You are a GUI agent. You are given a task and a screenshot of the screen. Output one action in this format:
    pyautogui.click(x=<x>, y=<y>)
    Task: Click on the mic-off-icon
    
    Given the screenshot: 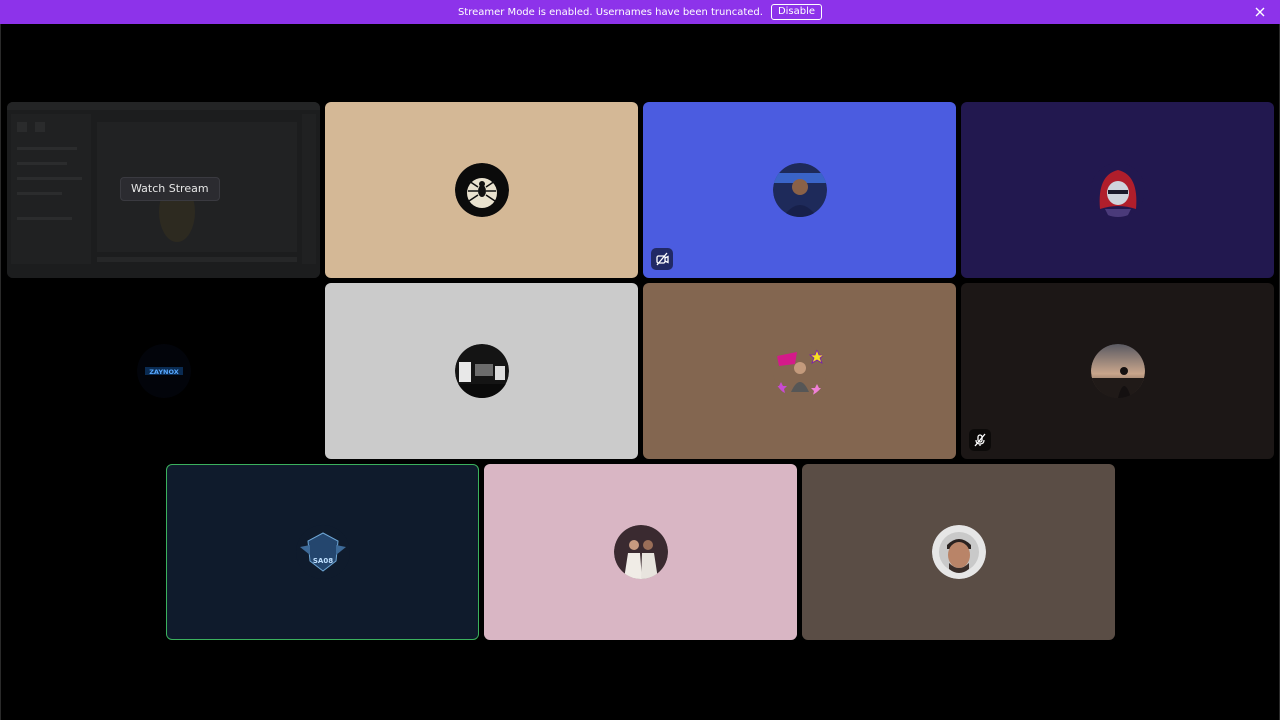 What is the action you would take?
    pyautogui.click(x=980, y=440)
    